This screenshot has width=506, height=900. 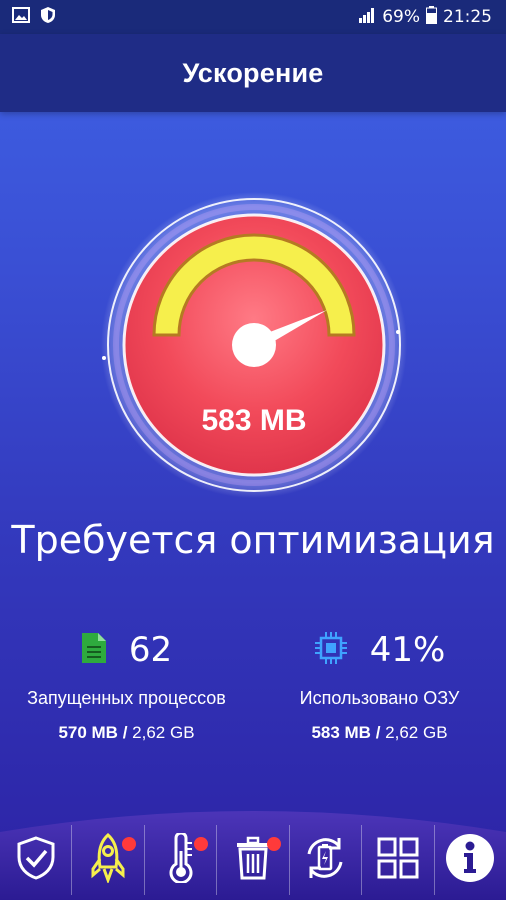 I want to click on page-title: Ускорение, so click(x=253, y=72).